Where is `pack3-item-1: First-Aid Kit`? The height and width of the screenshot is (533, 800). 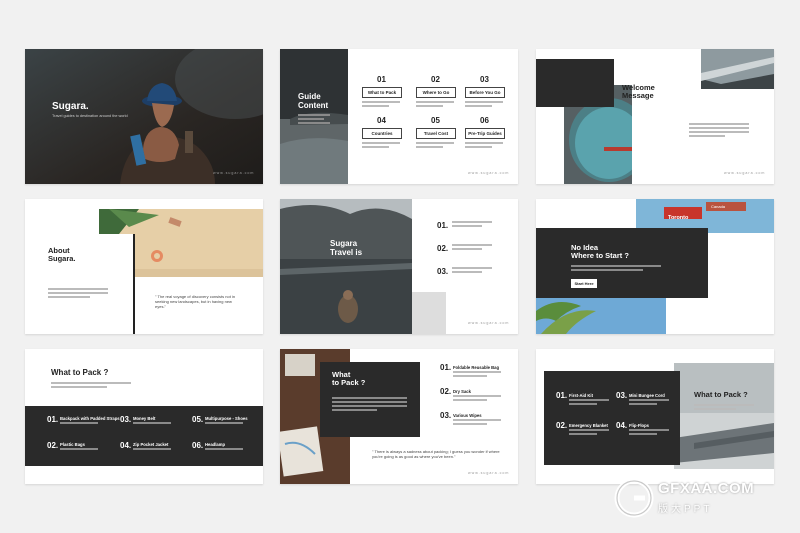
pack3-item-1: First-Aid Kit is located at coordinates (581, 395).